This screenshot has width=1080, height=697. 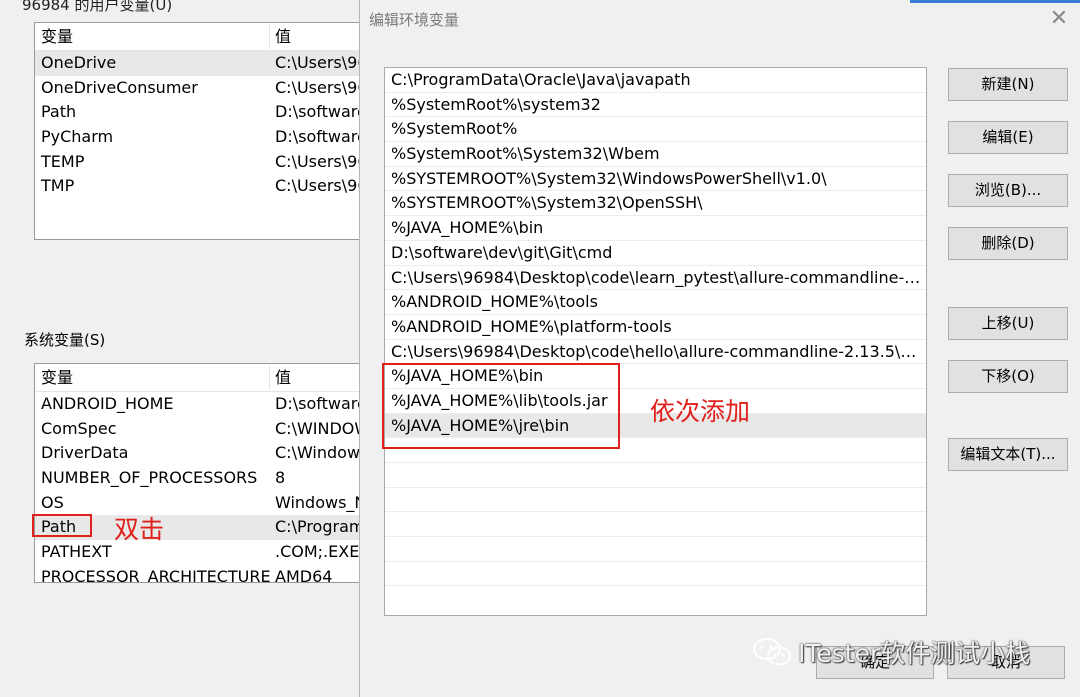 I want to click on new-button: 新建(N), so click(x=1008, y=84).